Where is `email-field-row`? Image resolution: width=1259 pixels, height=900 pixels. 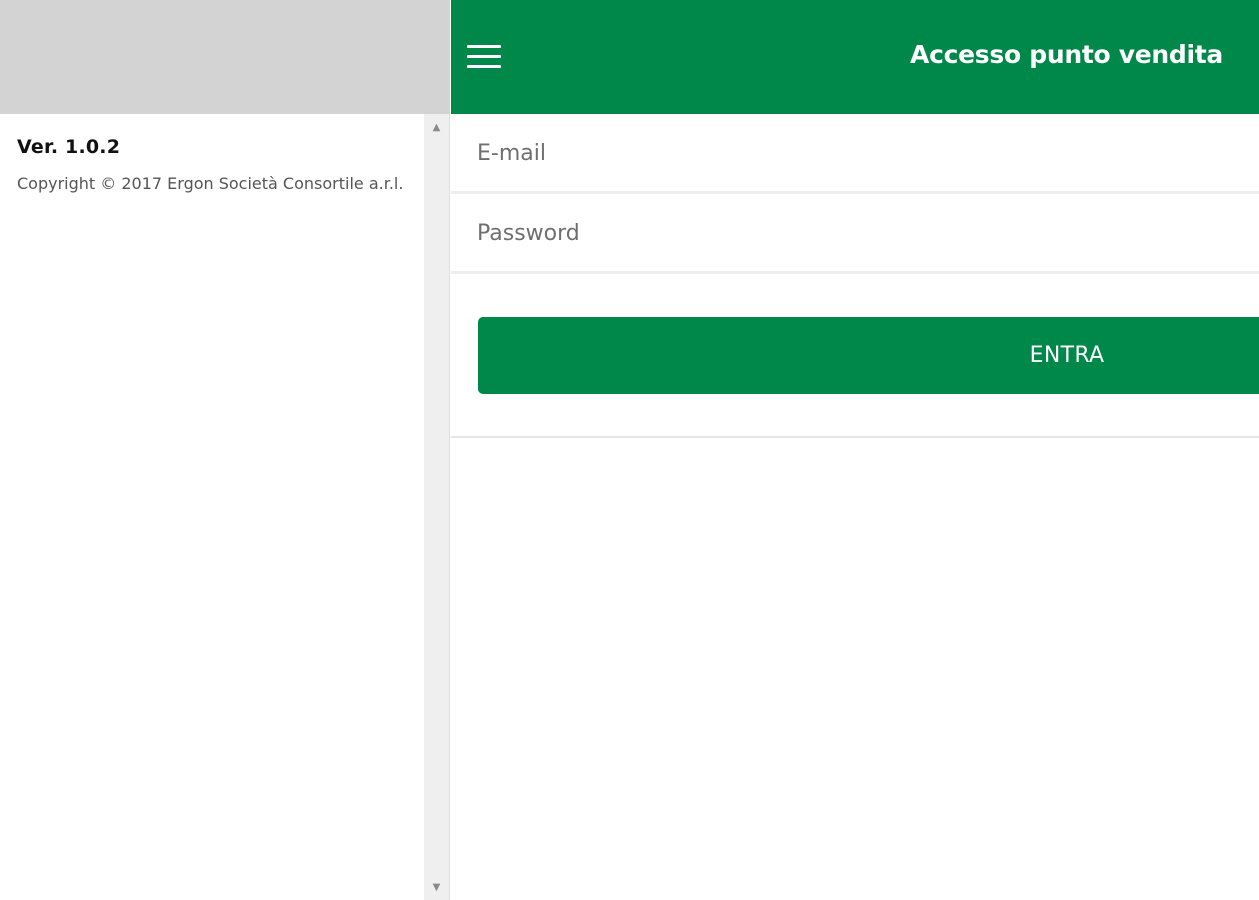
email-field-row is located at coordinates (855, 155).